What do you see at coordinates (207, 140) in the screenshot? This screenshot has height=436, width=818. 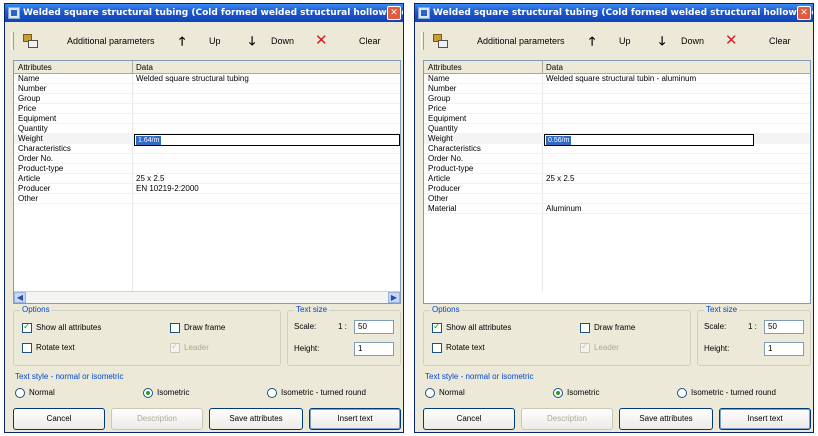 I see `table-row-selected: Weight 1.64/m` at bounding box center [207, 140].